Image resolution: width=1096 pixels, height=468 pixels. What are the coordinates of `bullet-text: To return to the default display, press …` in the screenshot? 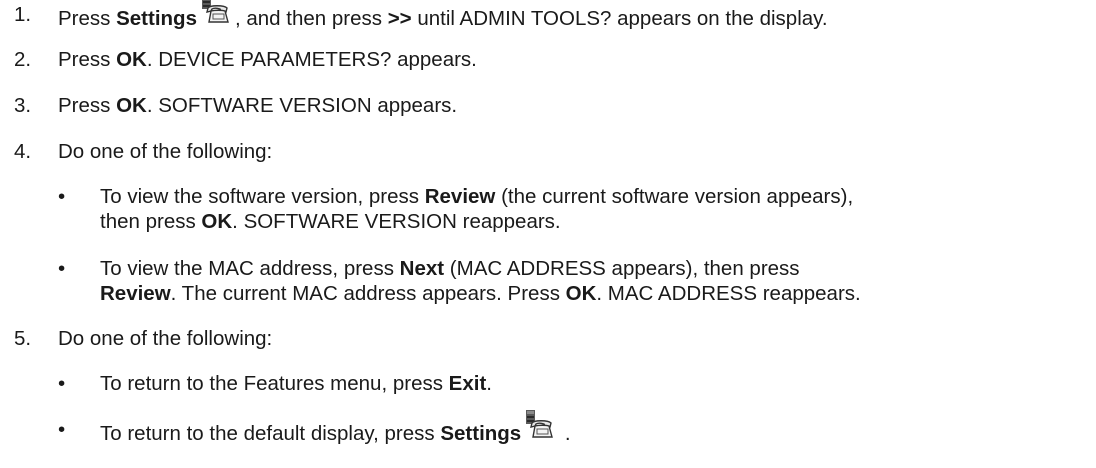 It's located at (595, 428).